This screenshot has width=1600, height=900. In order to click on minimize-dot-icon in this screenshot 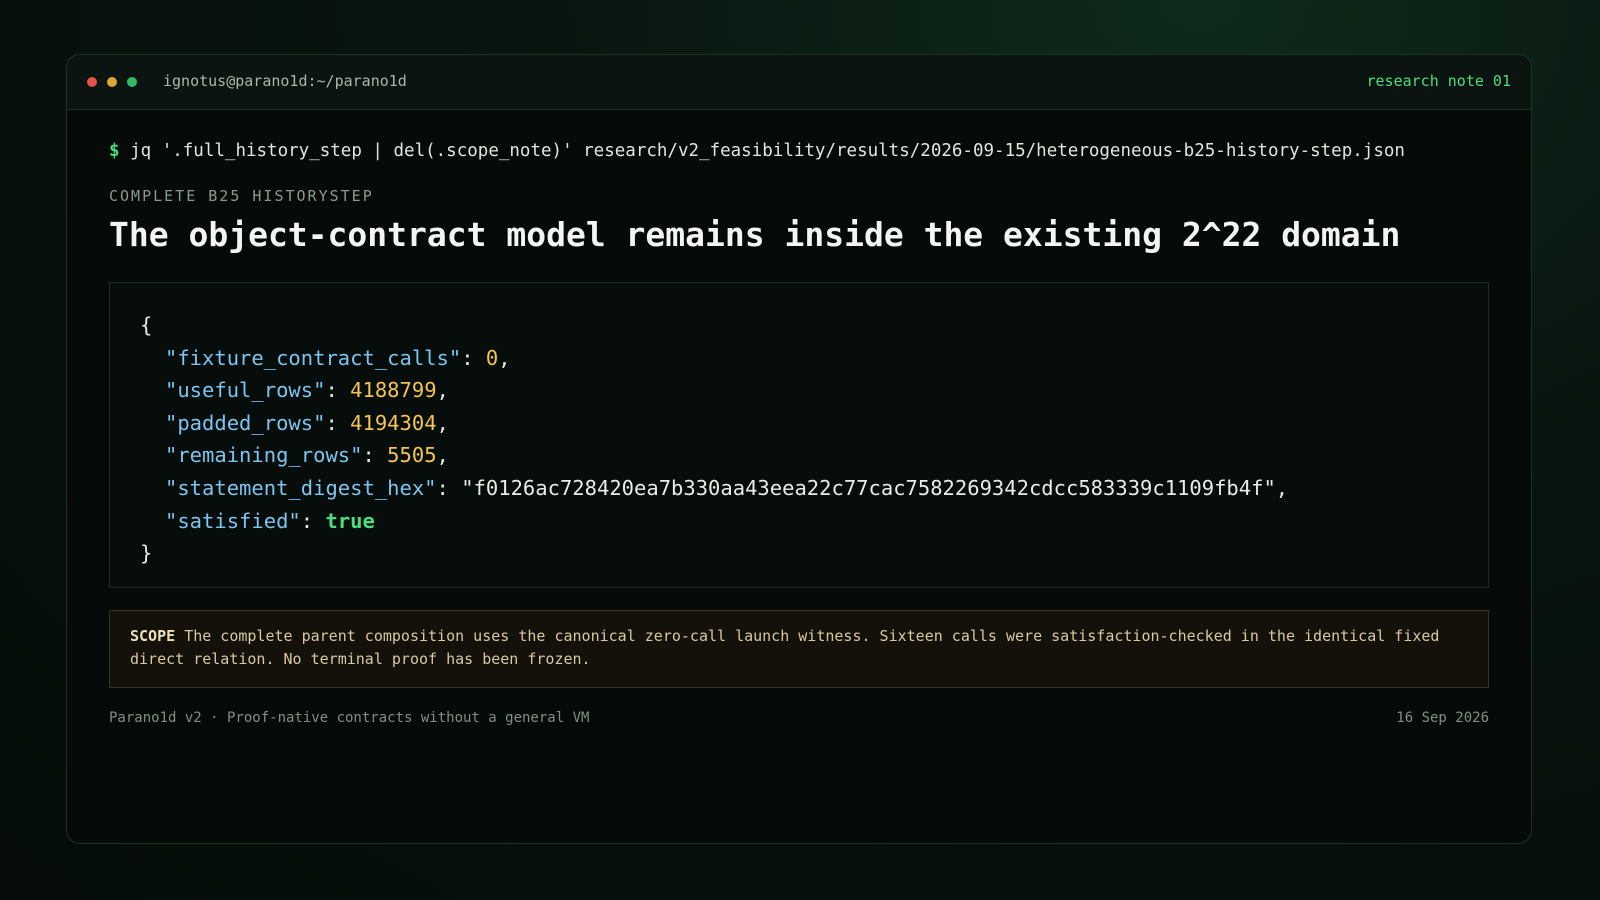, I will do `click(112, 82)`.